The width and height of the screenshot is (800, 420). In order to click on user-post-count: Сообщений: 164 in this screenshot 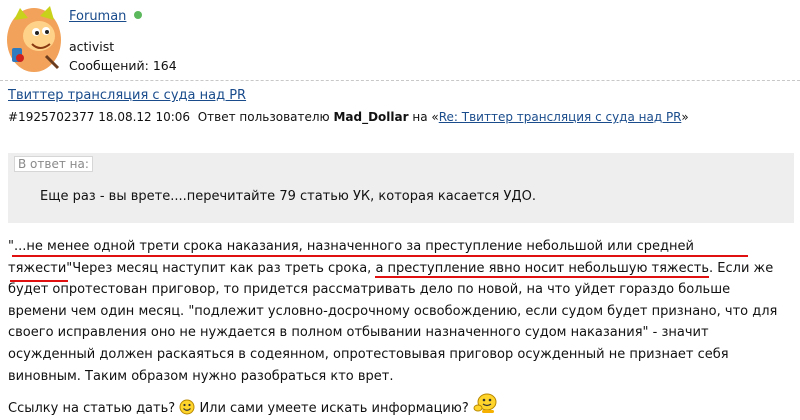, I will do `click(123, 66)`.